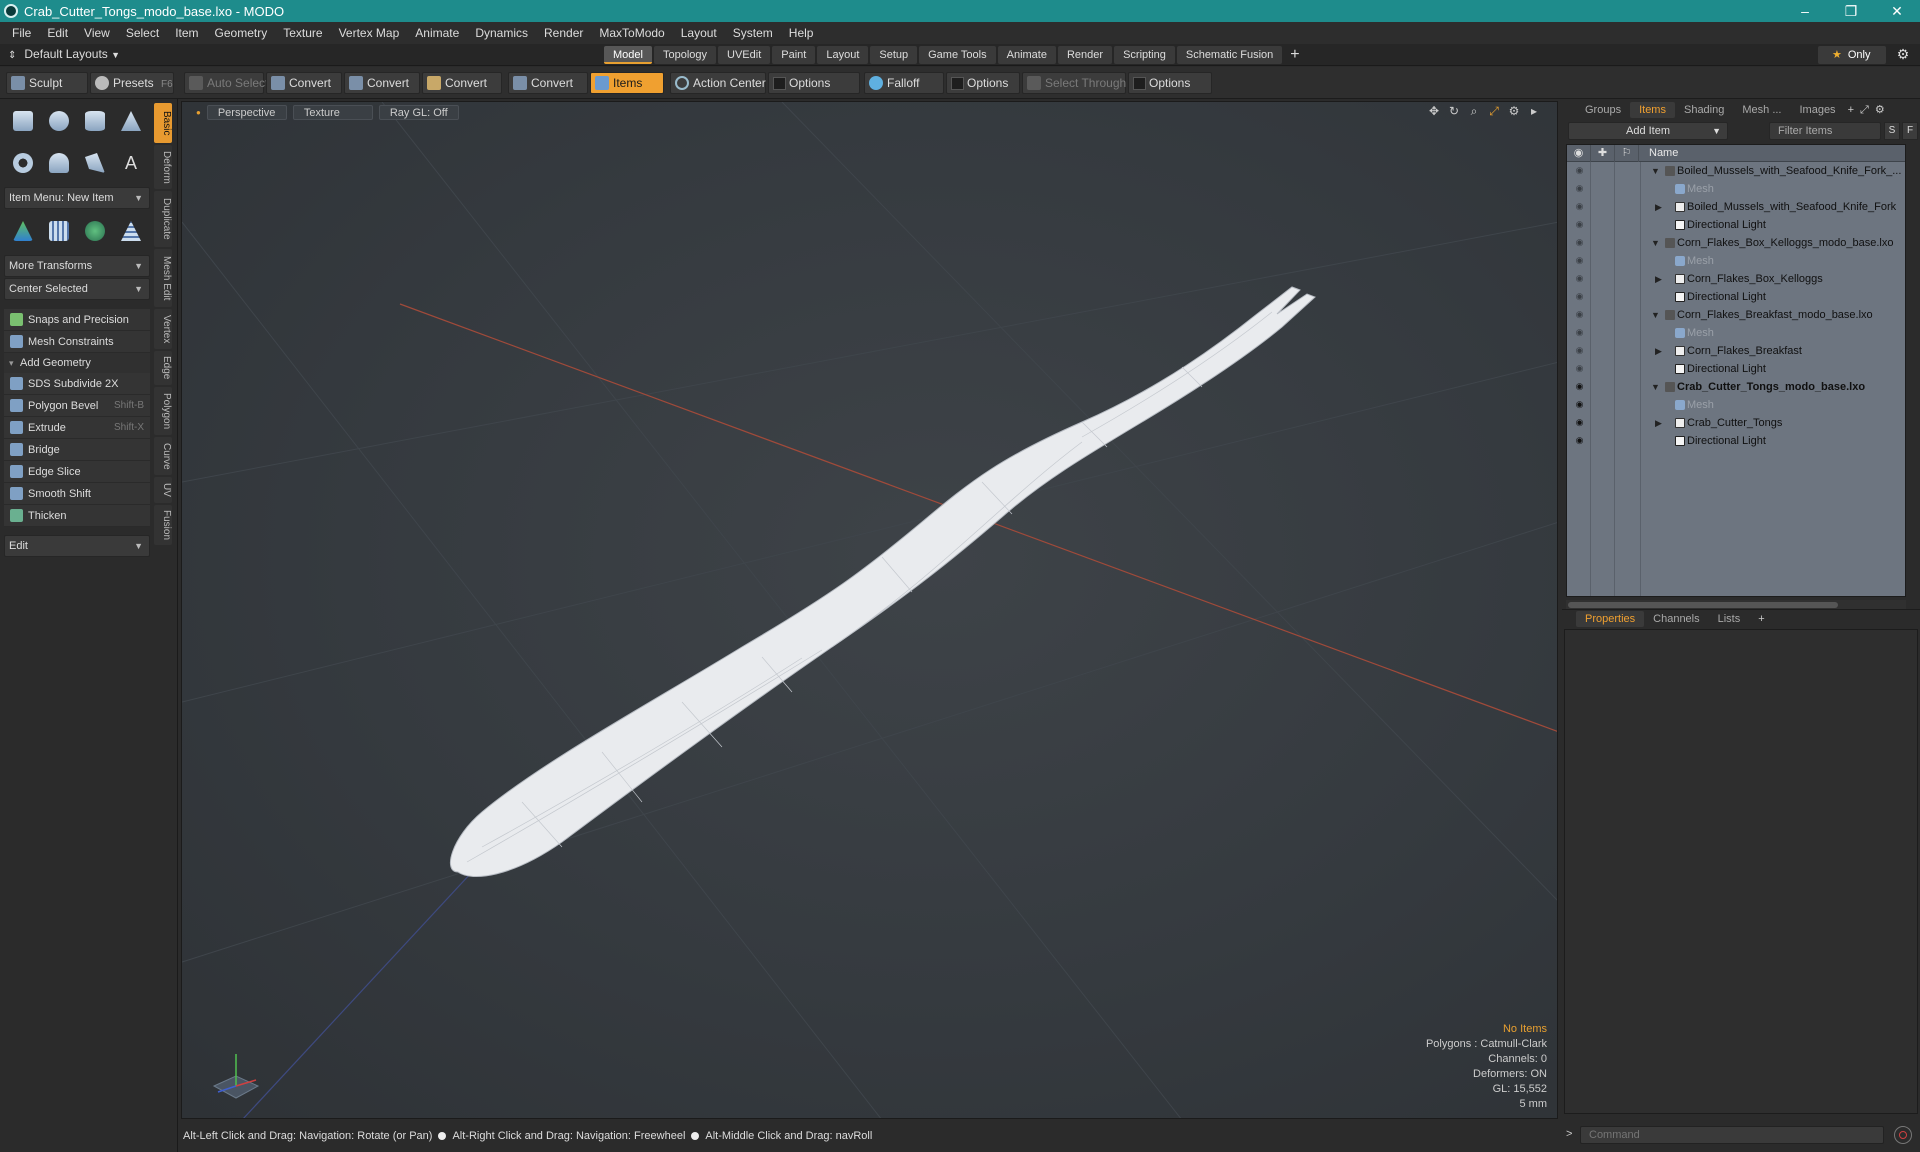  What do you see at coordinates (163, 219) in the screenshot?
I see `vtab-duplicate: Duplicate` at bounding box center [163, 219].